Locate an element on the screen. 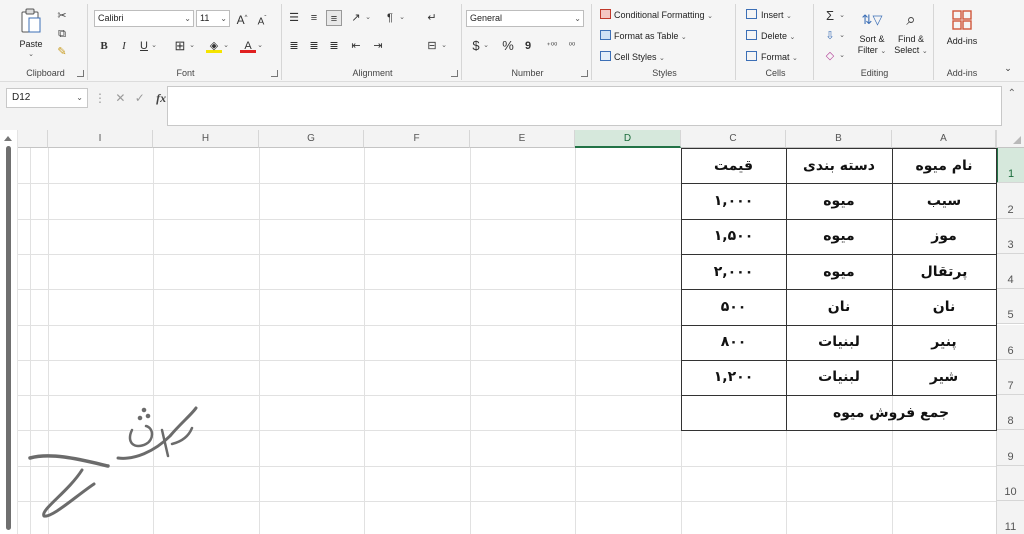 The width and height of the screenshot is (1024, 534). insert-cells-button: Insert ⌄ is located at coordinates (769, 15).